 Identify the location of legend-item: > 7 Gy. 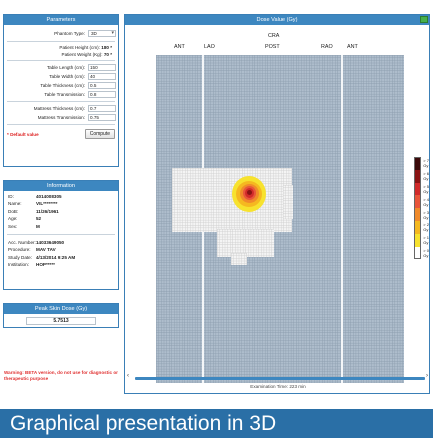
(422, 163).